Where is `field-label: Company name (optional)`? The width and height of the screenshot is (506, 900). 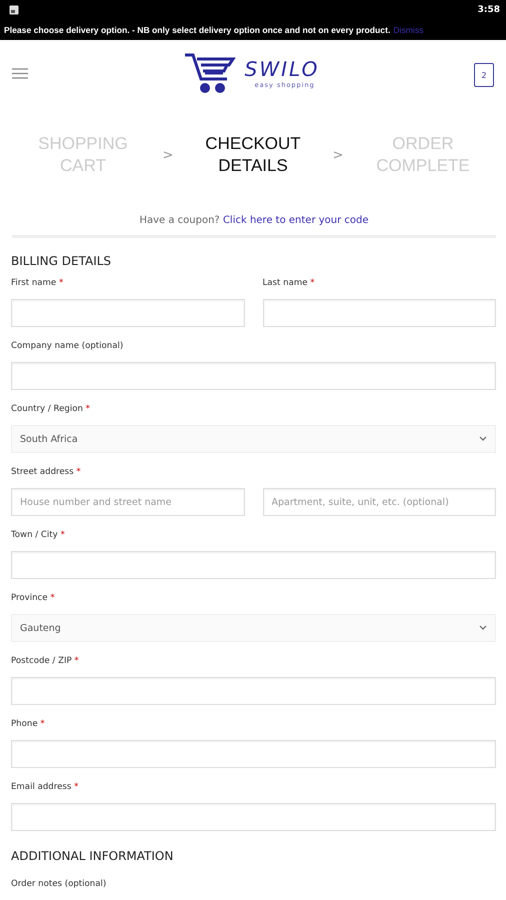 field-label: Company name (optional) is located at coordinates (67, 346).